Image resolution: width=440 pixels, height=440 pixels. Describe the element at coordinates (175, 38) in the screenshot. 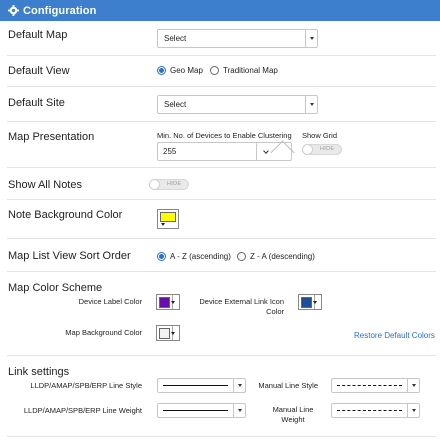

I see `default-map-value: Select` at that location.